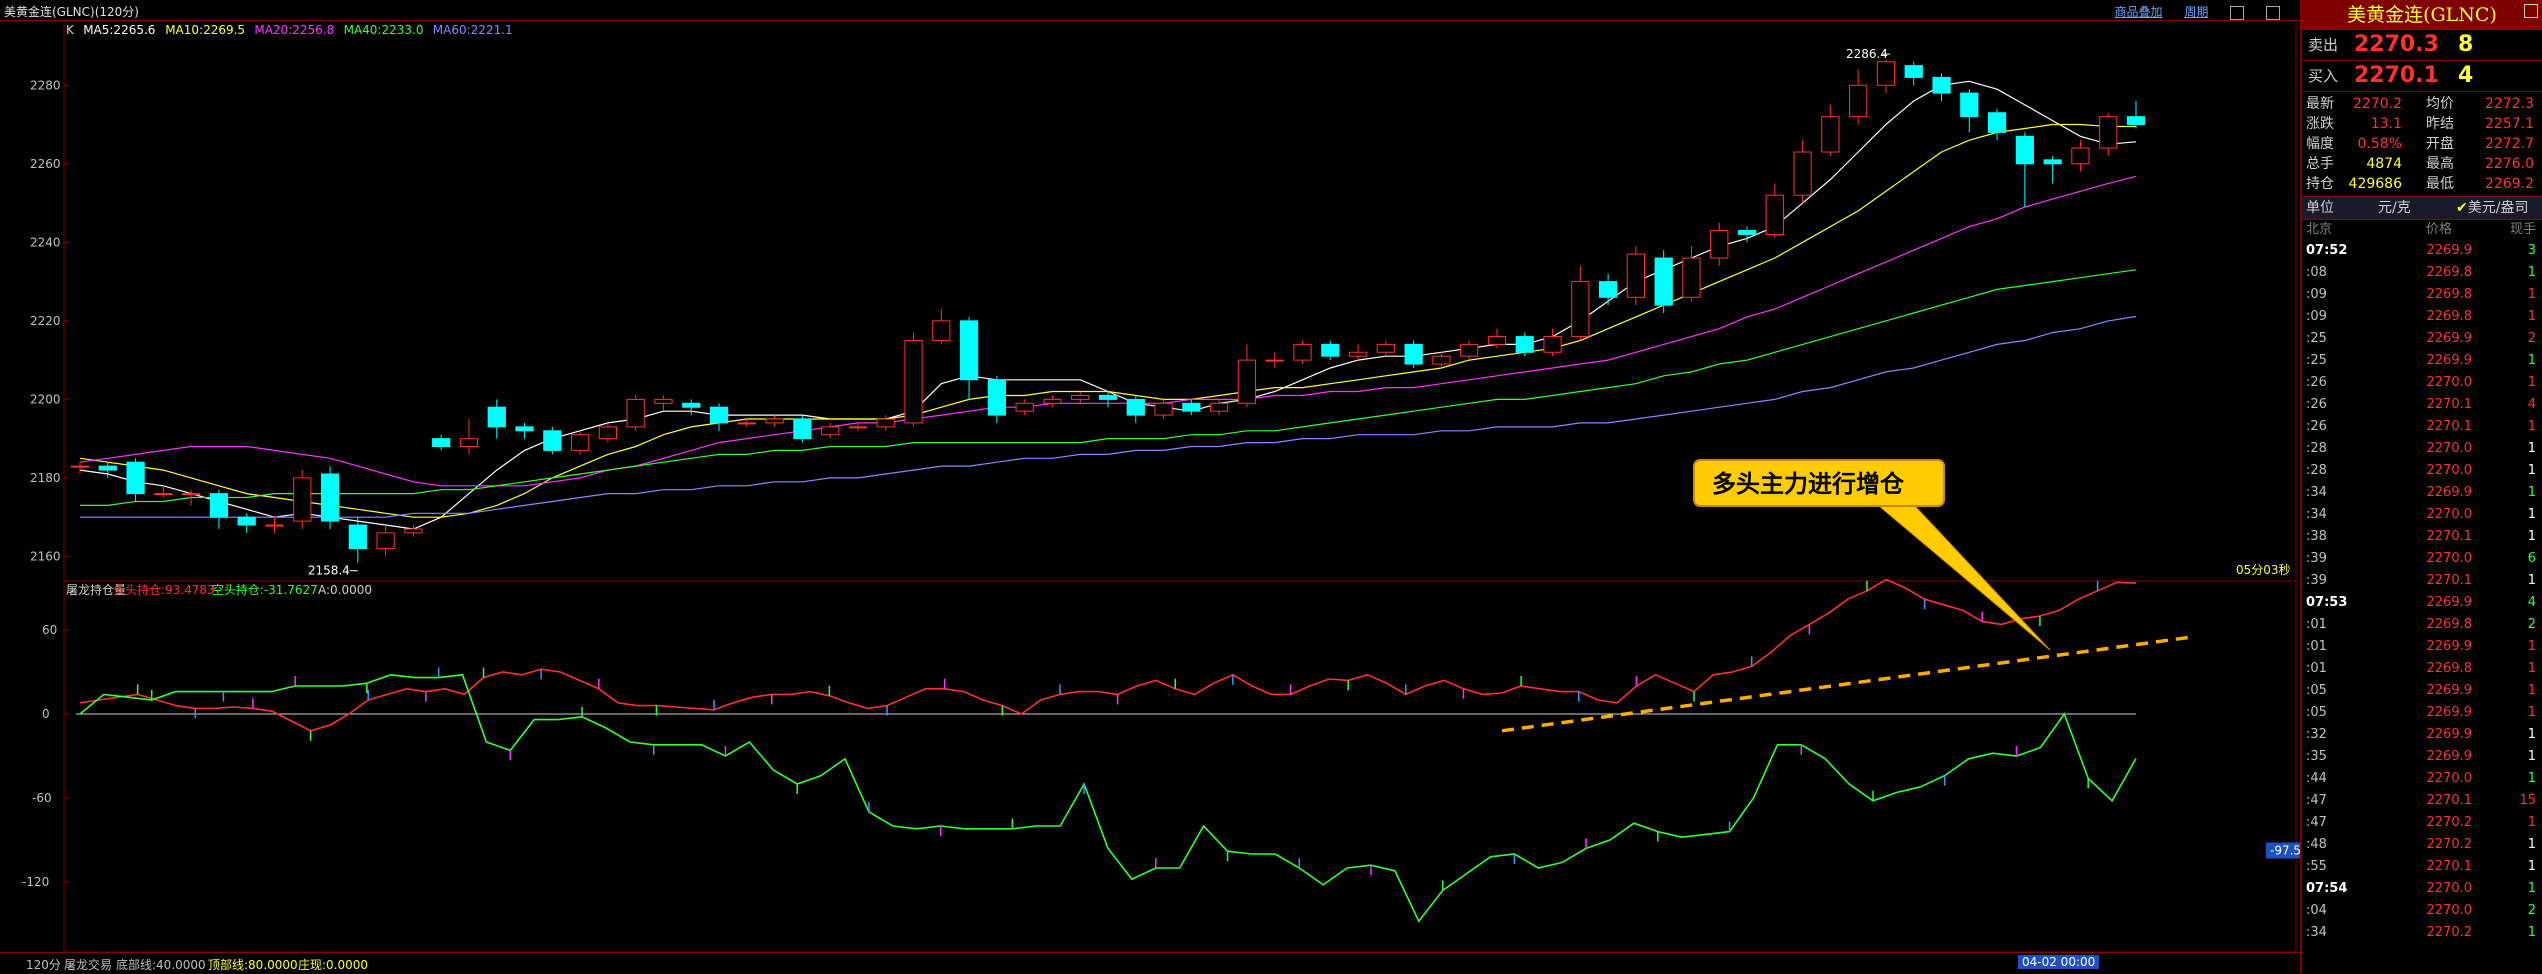 The image size is (2542, 974). I want to click on stat-label: 总手, so click(2320, 164).